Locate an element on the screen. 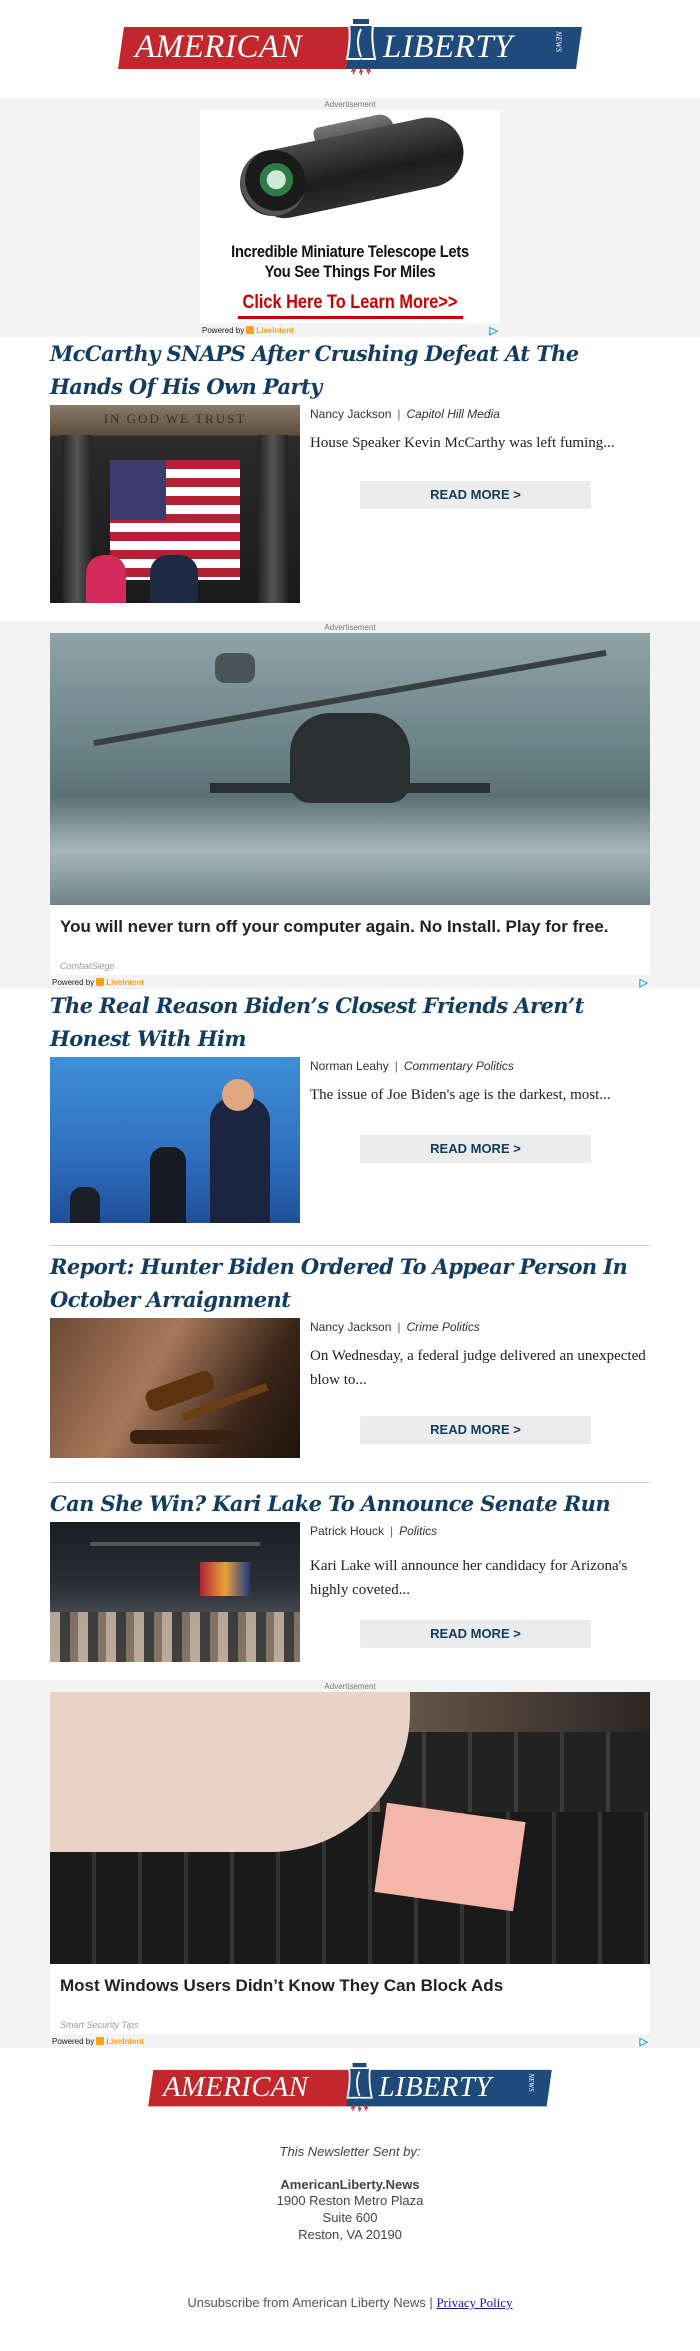  footer-brand-logo: AMERICAN LIBERTY NEWS is located at coordinates (350, 2089).